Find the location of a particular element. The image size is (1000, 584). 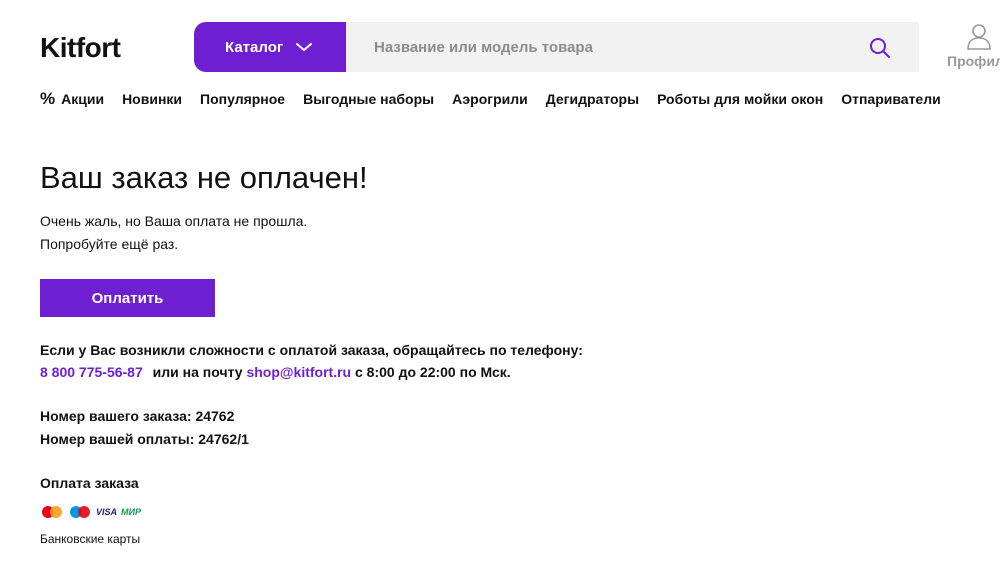

header: Kitfort Каталог Профиль is located at coordinates (500, 40).